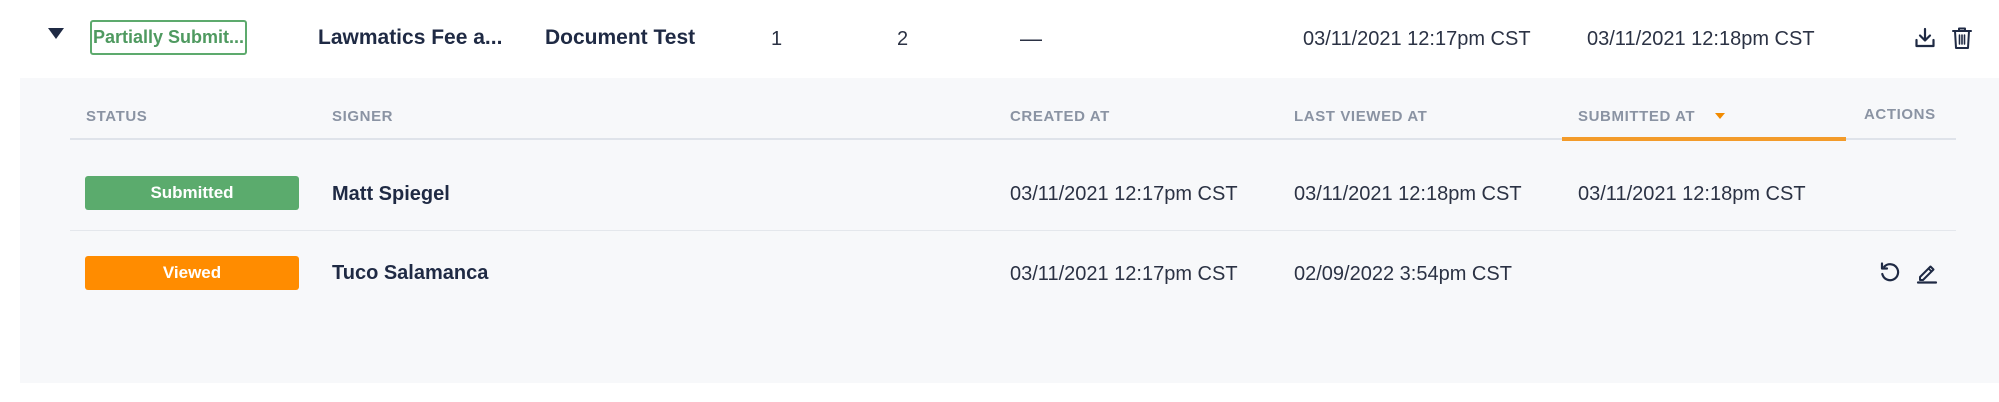 Image resolution: width=1999 pixels, height=402 pixels. I want to click on sort-desc-icon, so click(1720, 116).